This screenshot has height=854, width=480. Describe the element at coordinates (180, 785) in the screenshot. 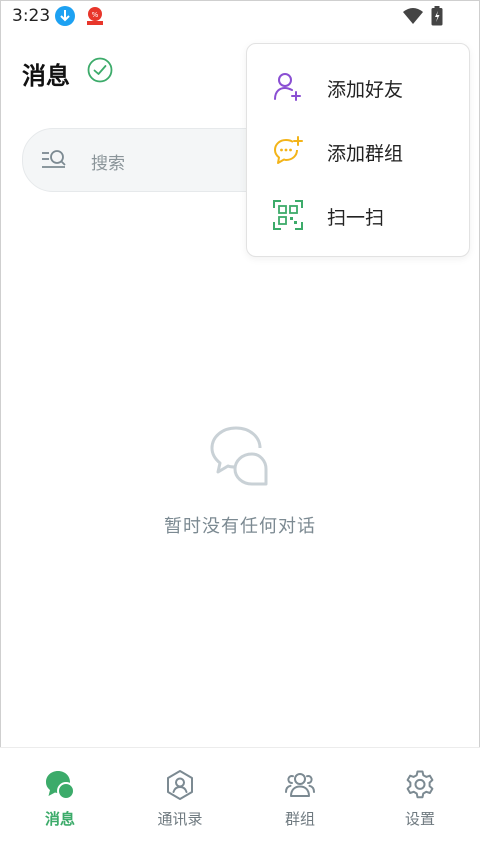

I see `contacts-icon` at that location.